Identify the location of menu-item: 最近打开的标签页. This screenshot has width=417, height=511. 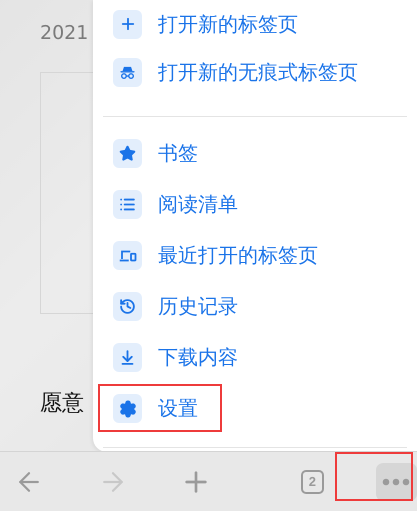
(255, 255).